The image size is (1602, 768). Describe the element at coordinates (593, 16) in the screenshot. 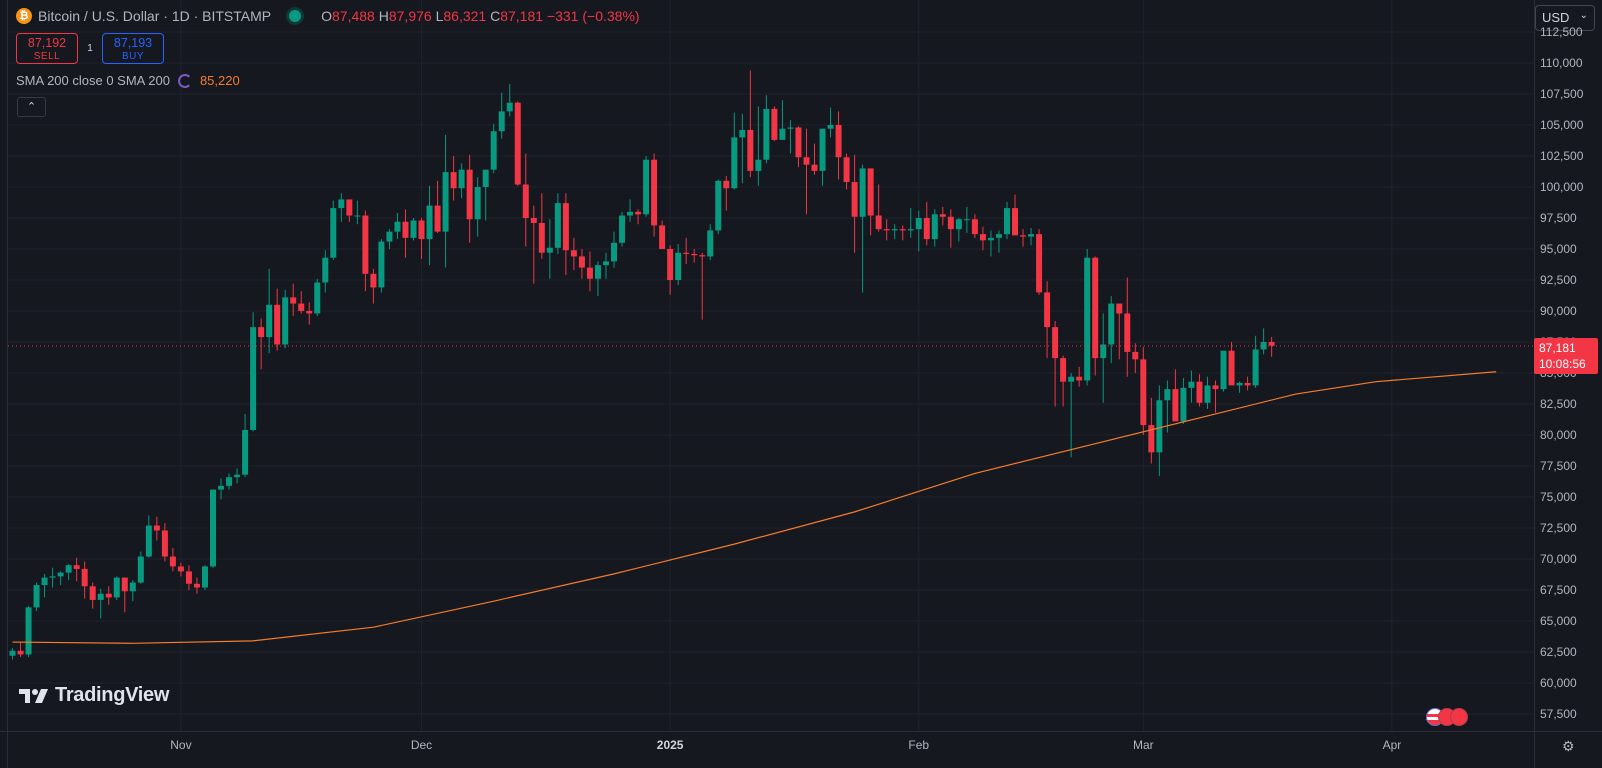

I see `change-value: −331 (−0.38%)` at that location.